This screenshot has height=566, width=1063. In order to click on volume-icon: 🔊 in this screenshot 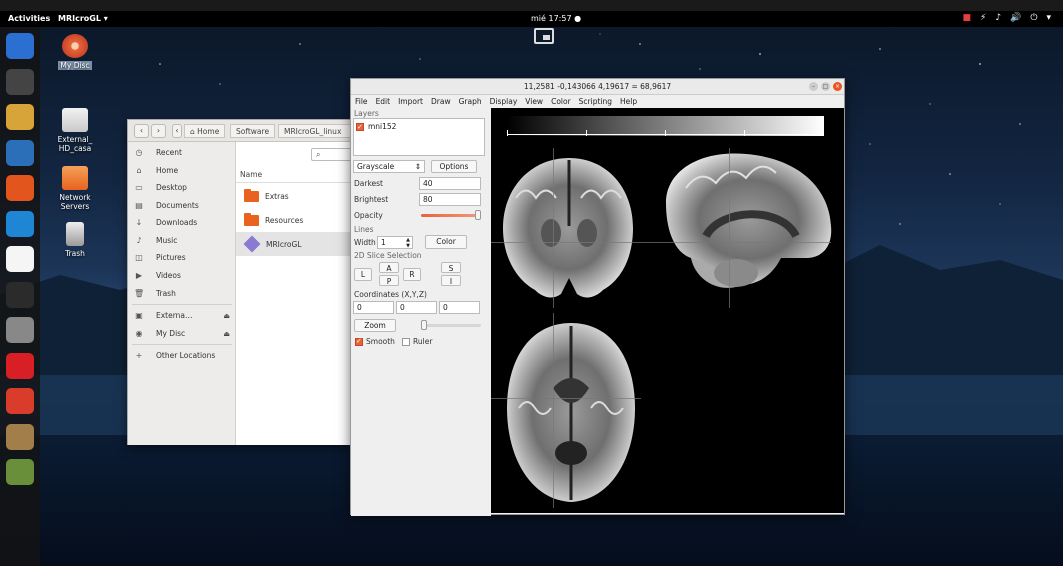, I will do `click(1015, 18)`.